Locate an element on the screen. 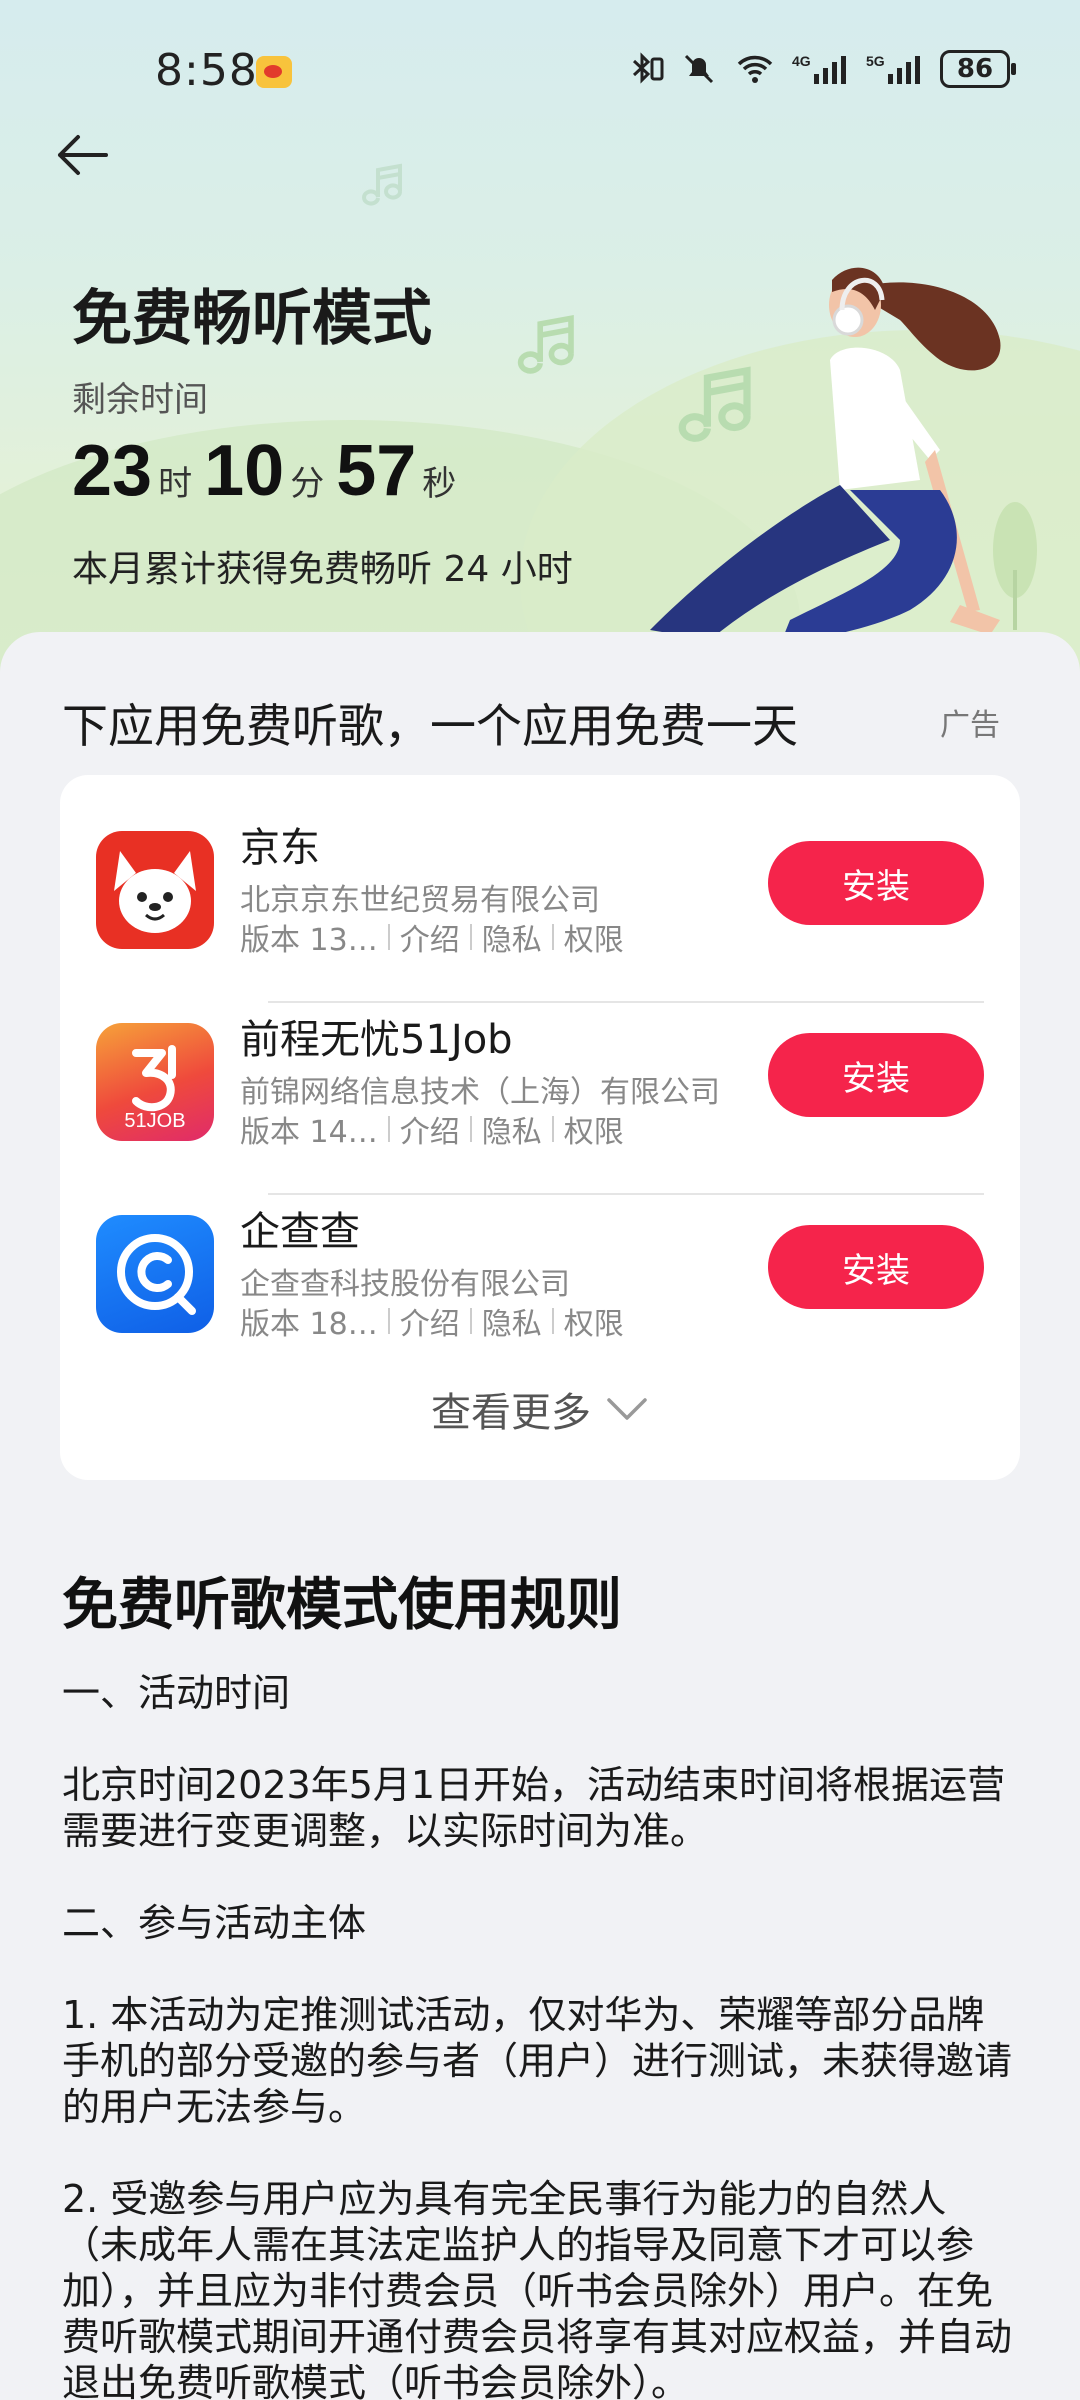 The width and height of the screenshot is (1080, 2400). 5g-signal-icon: 5G is located at coordinates (893, 68).